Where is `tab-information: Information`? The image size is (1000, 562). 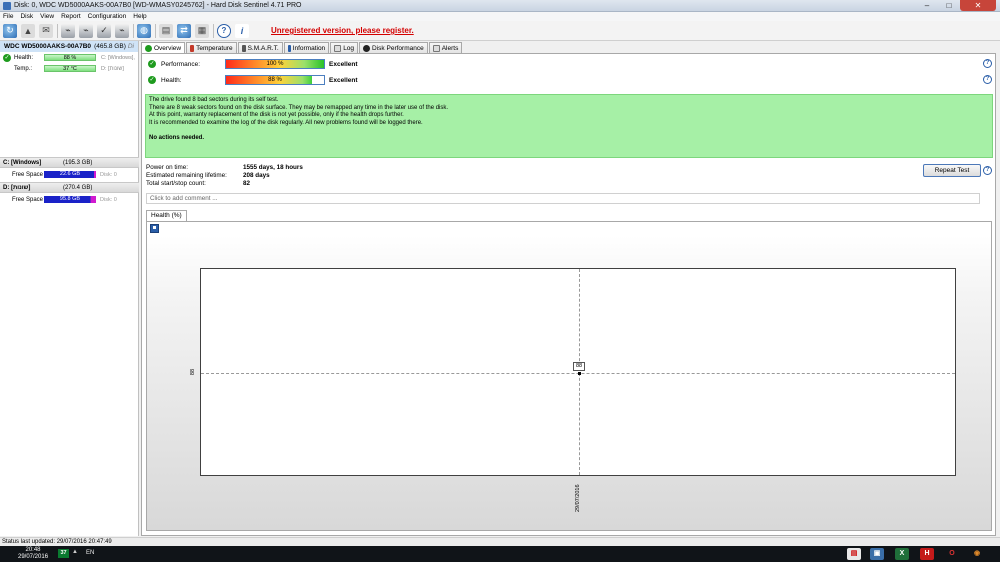 tab-information: Information is located at coordinates (306, 47).